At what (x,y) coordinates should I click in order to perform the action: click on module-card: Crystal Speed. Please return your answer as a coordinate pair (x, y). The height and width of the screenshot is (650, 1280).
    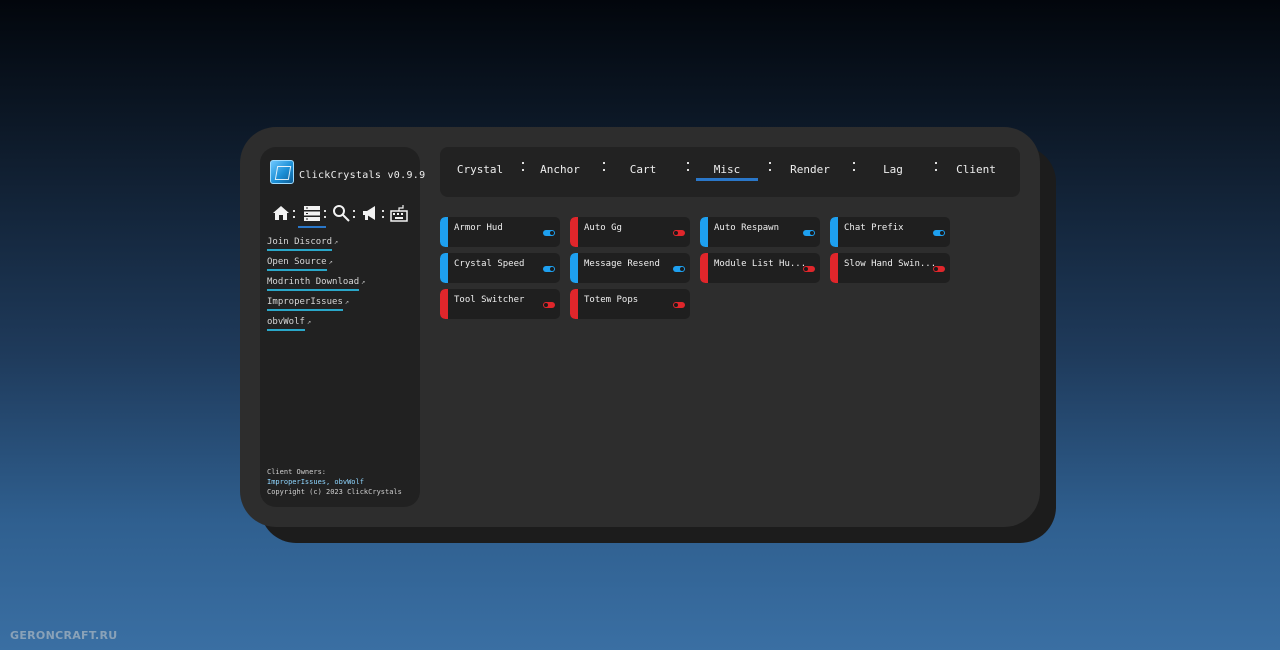
    Looking at the image, I should click on (500, 268).